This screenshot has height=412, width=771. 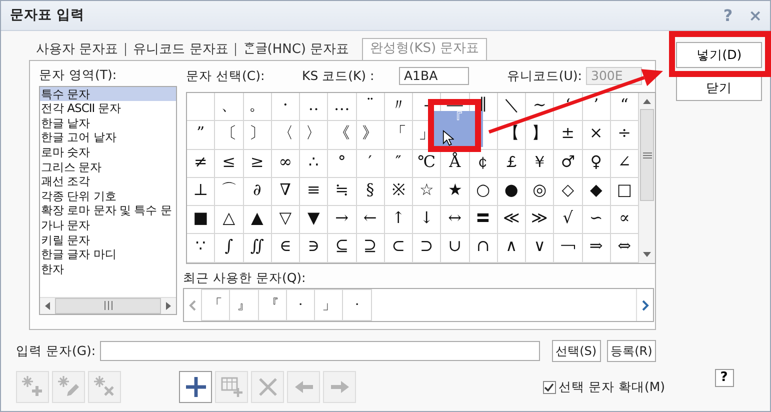 I want to click on character-cell: ’, so click(x=596, y=107).